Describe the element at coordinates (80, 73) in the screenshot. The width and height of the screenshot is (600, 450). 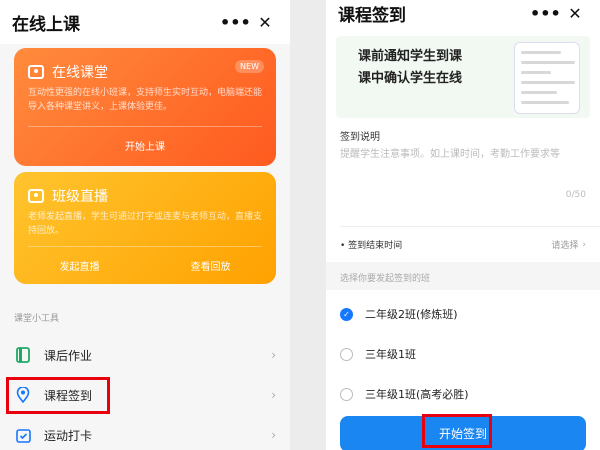
I see `card-title-label: 在线课堂` at that location.